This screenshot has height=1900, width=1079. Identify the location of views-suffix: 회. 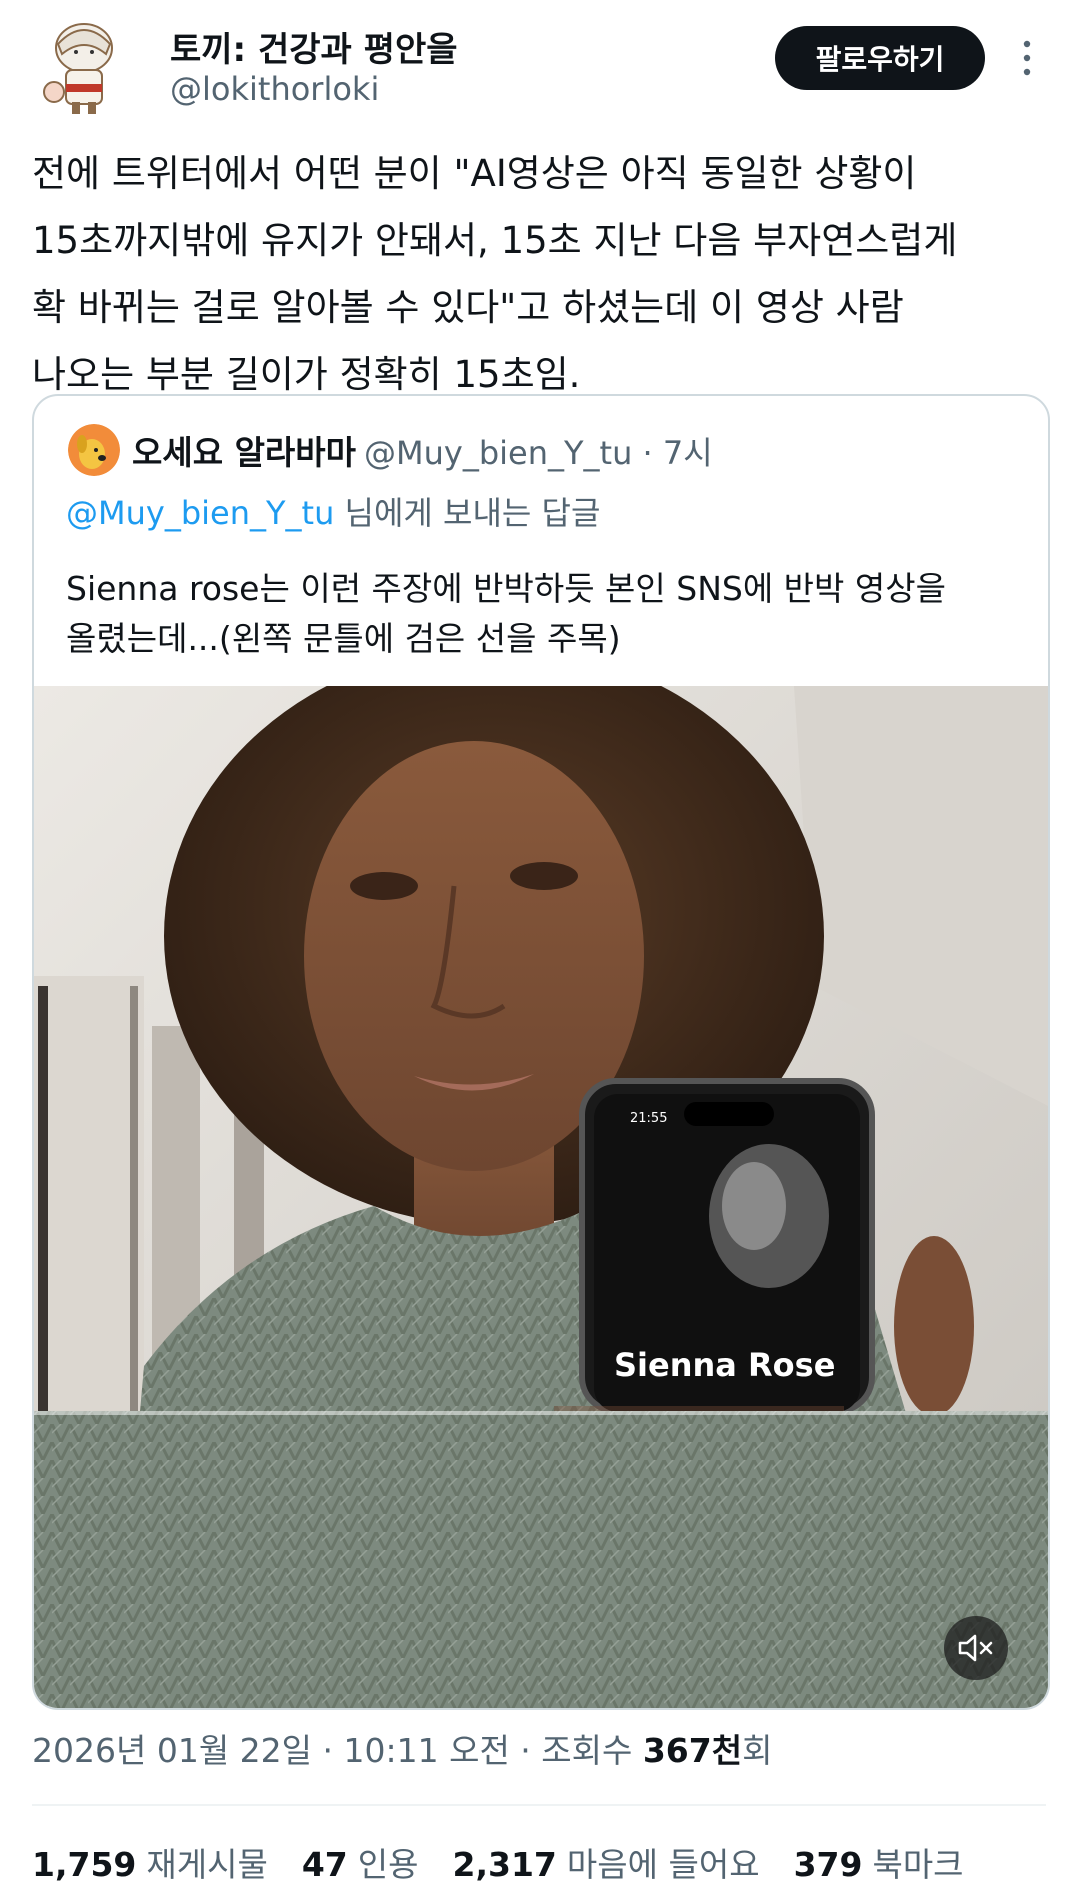
(757, 1750).